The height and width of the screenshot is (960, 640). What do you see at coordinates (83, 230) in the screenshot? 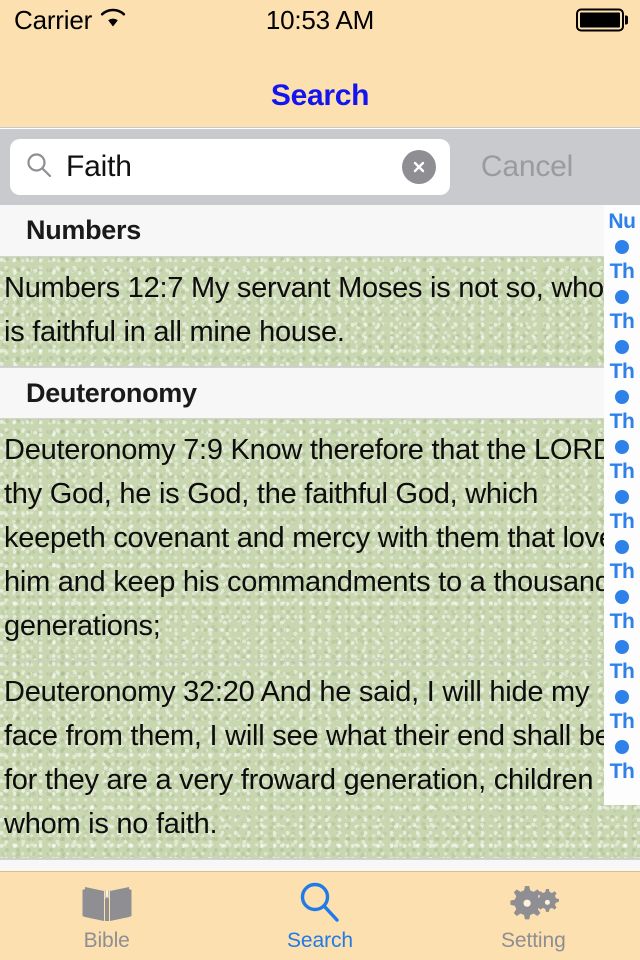
I see `section-header-label: Numbers` at bounding box center [83, 230].